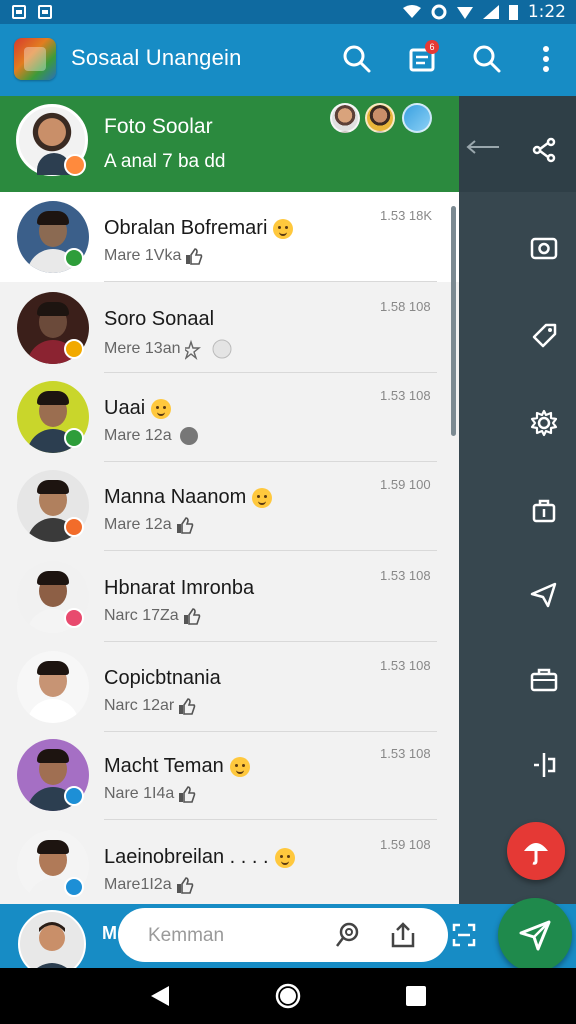  Describe the element at coordinates (165, 161) in the screenshot. I see `profile-status: A anal 7 ba dd` at that location.